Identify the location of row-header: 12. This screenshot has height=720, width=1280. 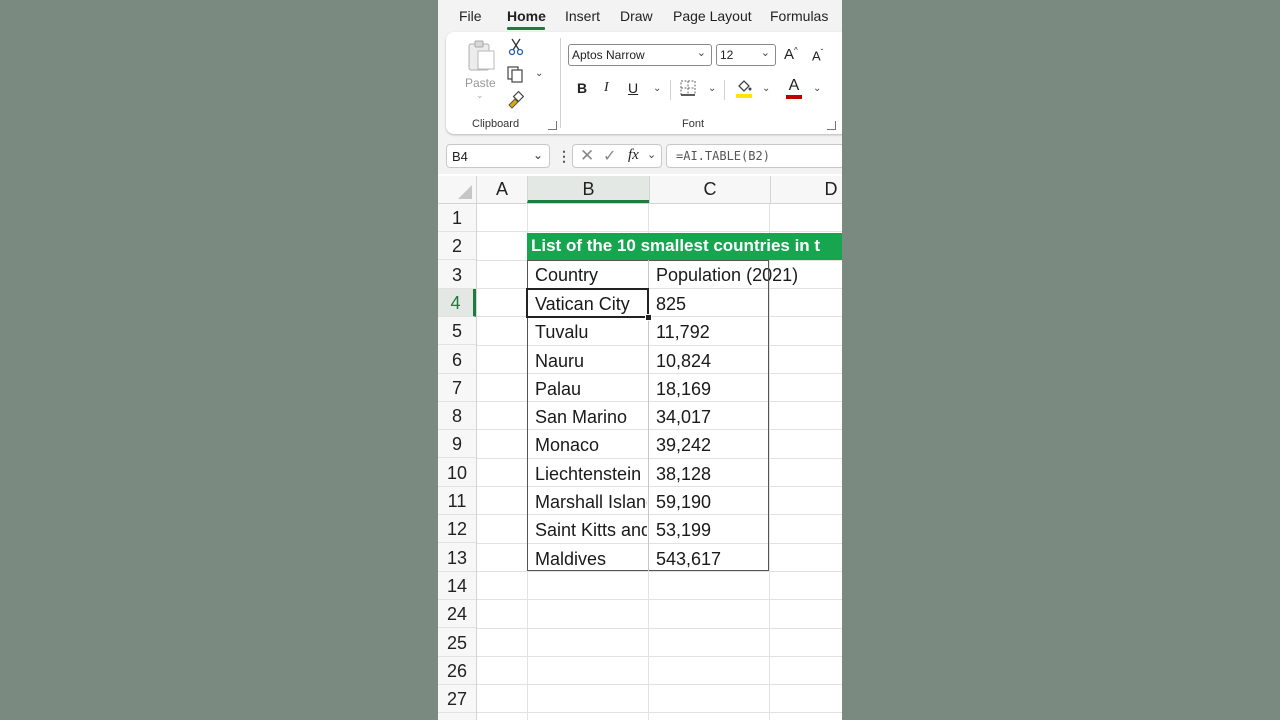
(457, 529).